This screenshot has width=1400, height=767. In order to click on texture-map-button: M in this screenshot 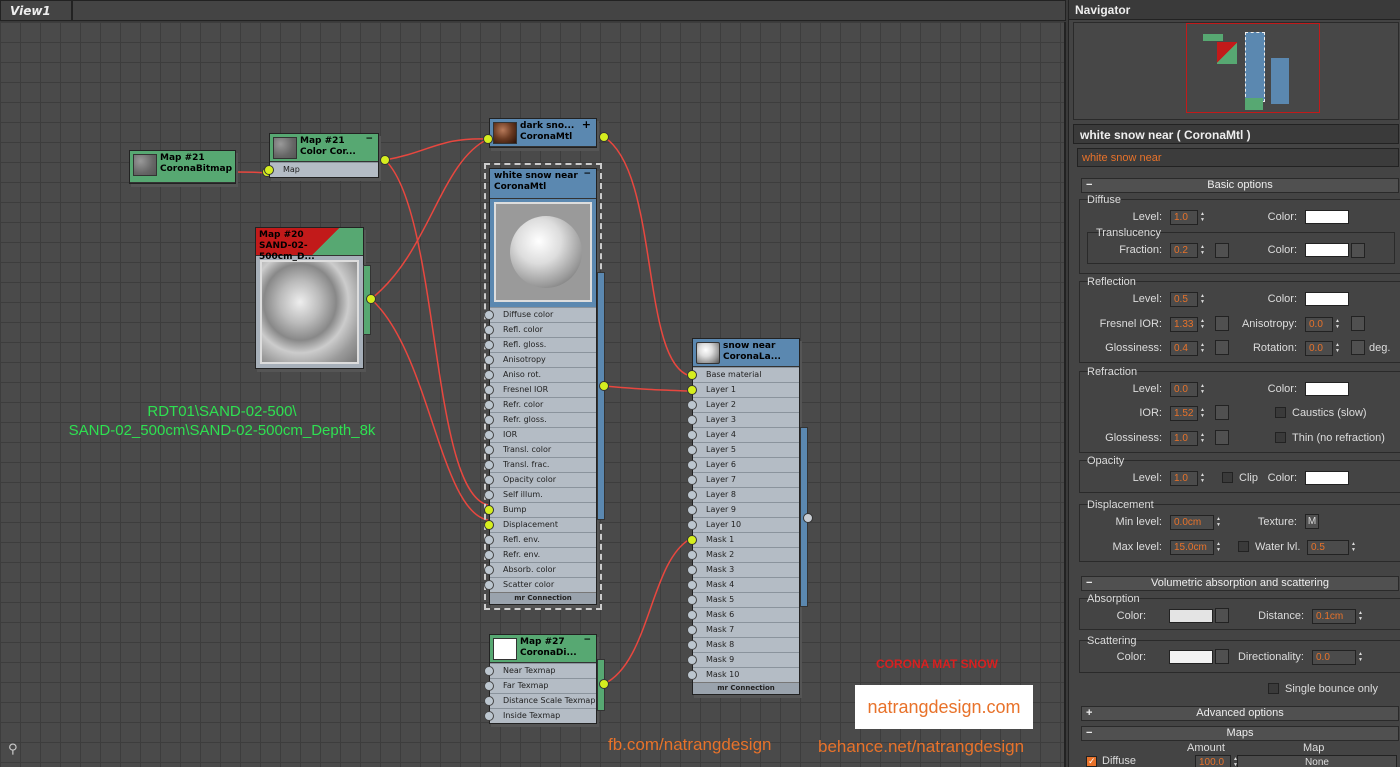, I will do `click(1312, 521)`.